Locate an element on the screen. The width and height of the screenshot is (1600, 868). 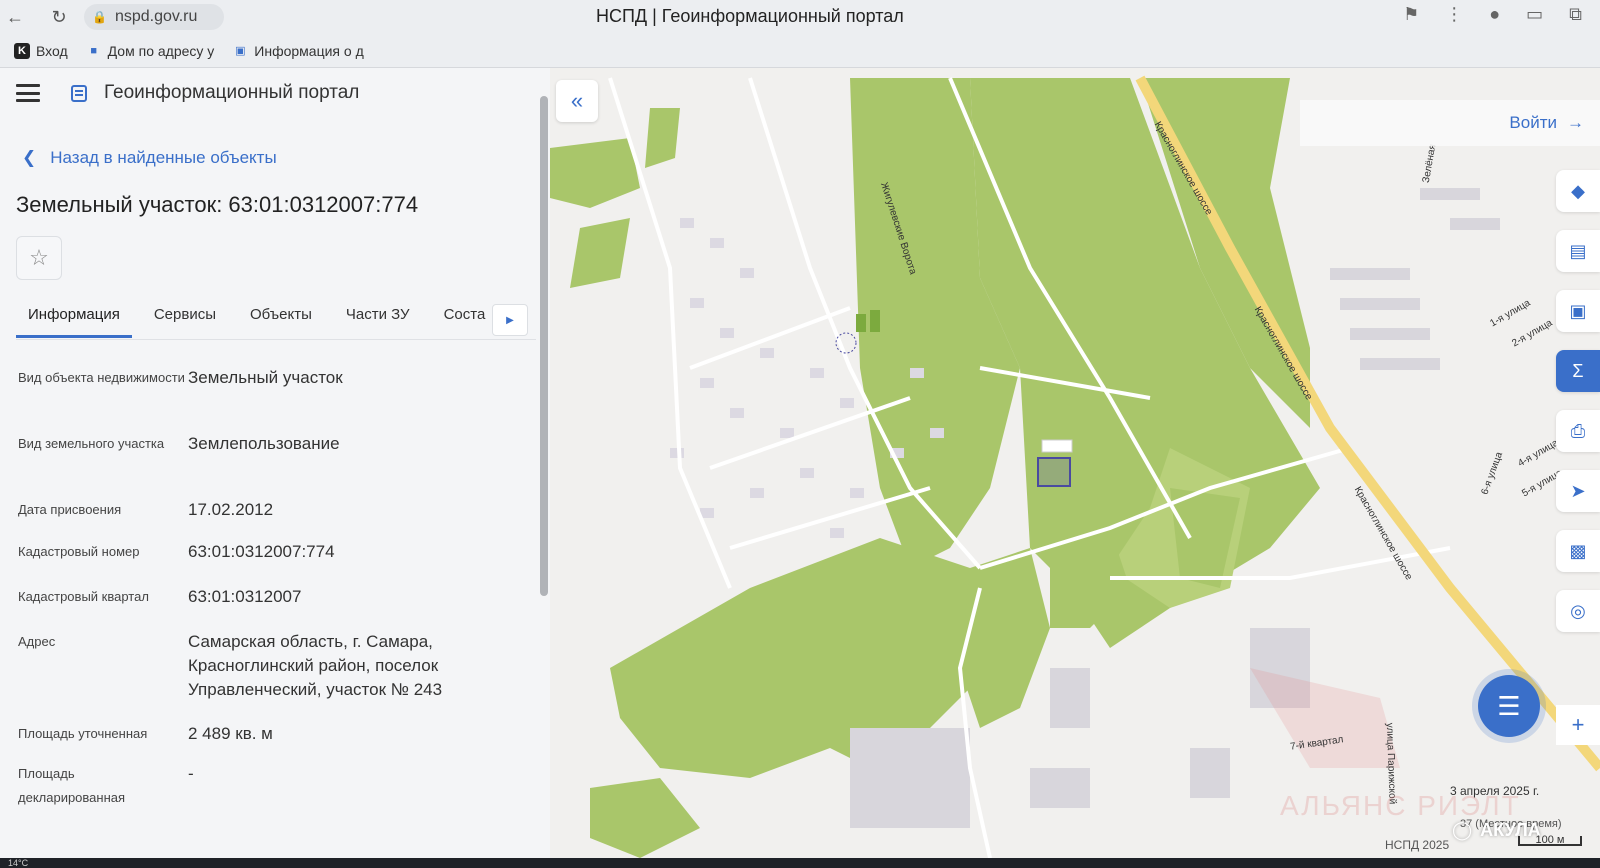
info-label: Площадь уточненная is located at coordinates (83, 733).